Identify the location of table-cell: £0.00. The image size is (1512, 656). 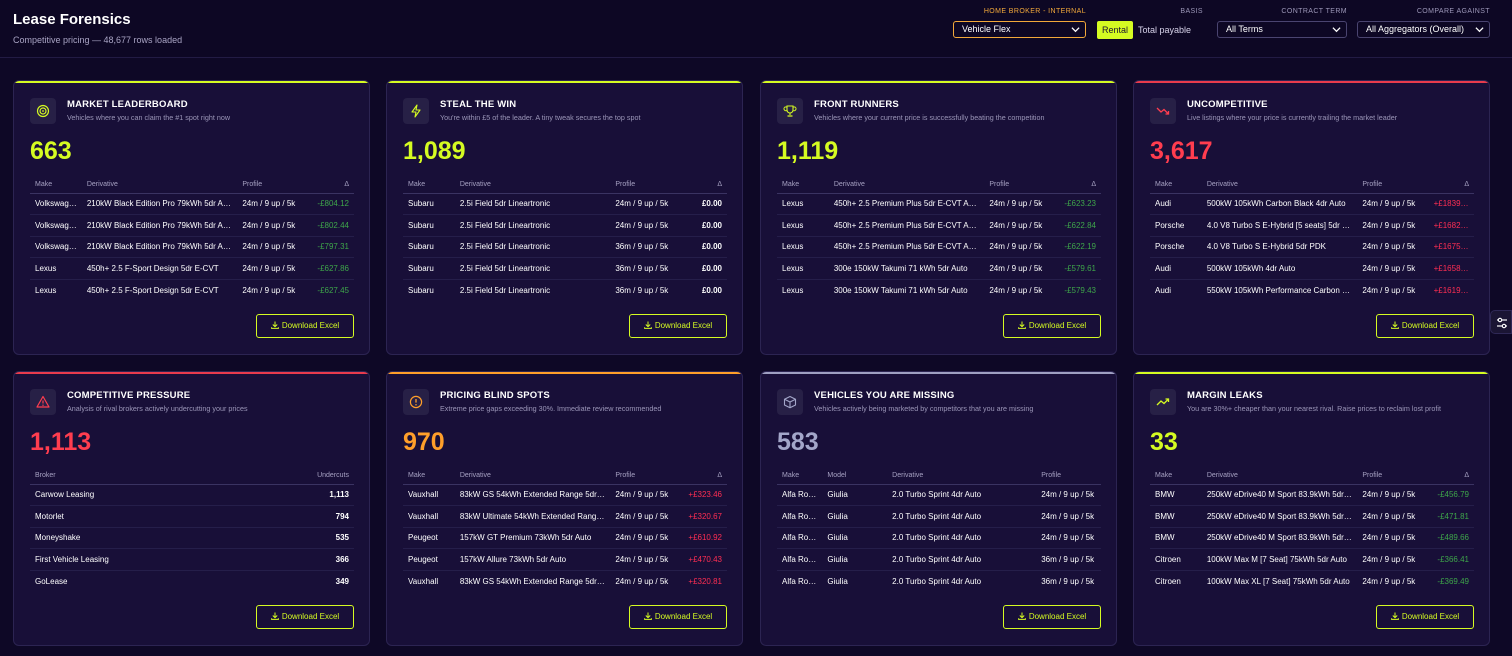
(711, 290).